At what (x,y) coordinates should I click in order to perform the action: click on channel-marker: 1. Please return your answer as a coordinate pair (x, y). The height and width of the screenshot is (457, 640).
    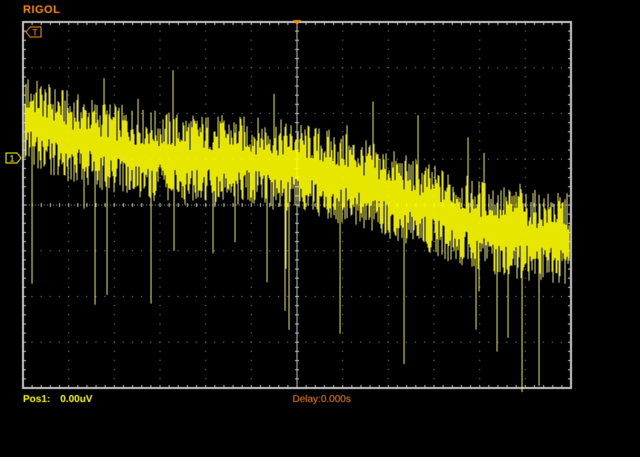
    Looking at the image, I should click on (14, 158).